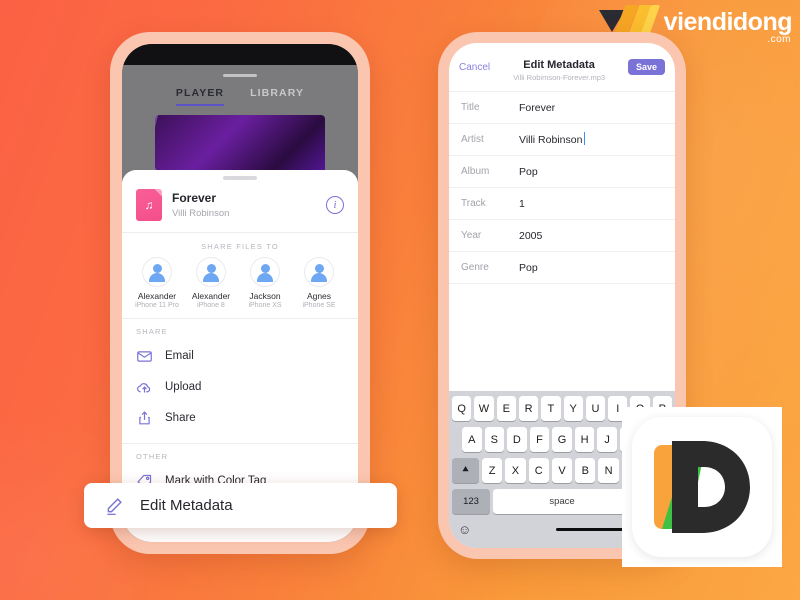 The image size is (800, 600). Describe the element at coordinates (515, 470) in the screenshot. I see `key-x: X` at that location.